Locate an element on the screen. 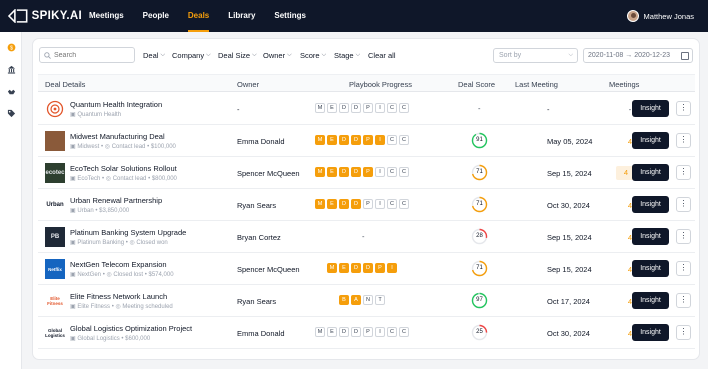  playbook-step: B is located at coordinates (344, 300).